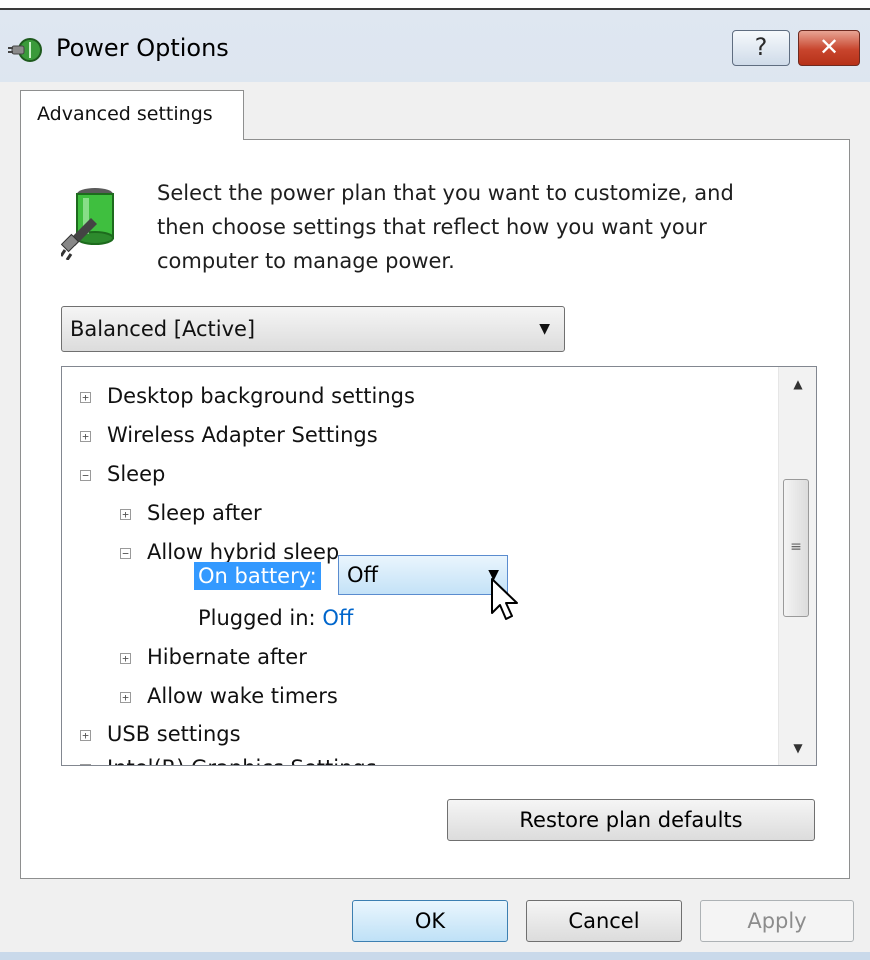 The height and width of the screenshot is (960, 870). Describe the element at coordinates (142, 48) in the screenshot. I see `window-title: Power Options` at that location.